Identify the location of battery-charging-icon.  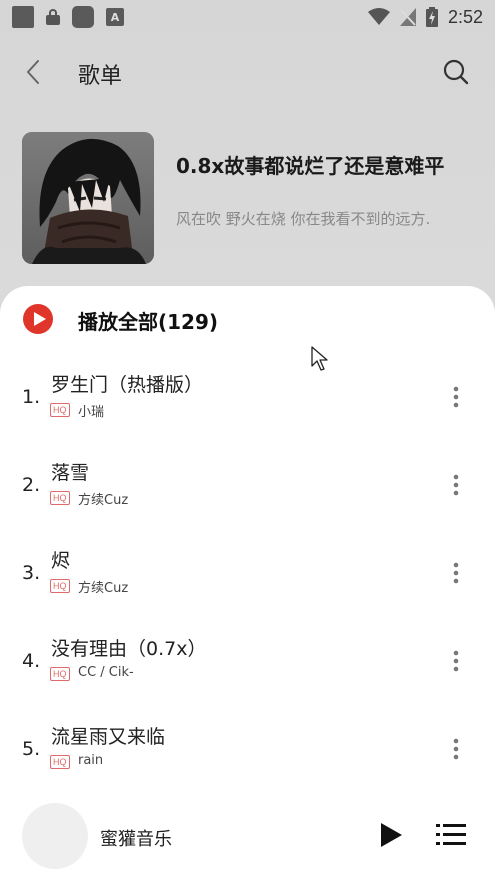
(431, 17).